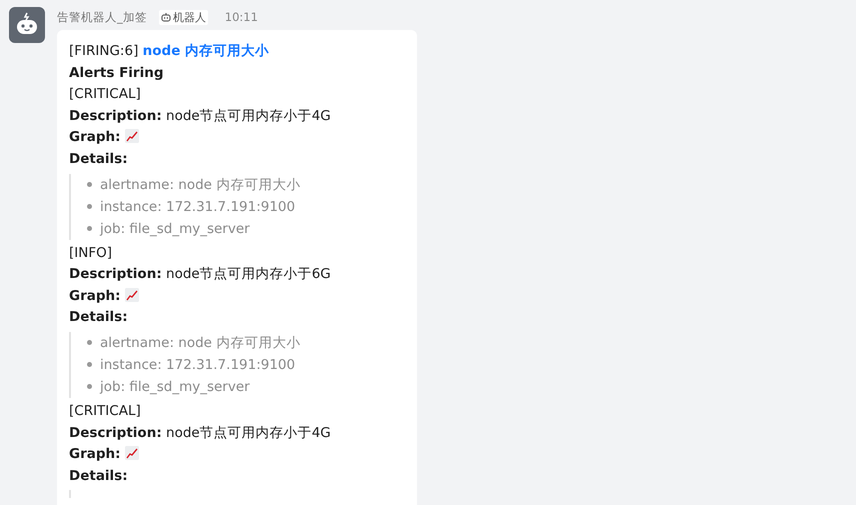 The height and width of the screenshot is (505, 856). I want to click on bot-badge: 机器人, so click(183, 17).